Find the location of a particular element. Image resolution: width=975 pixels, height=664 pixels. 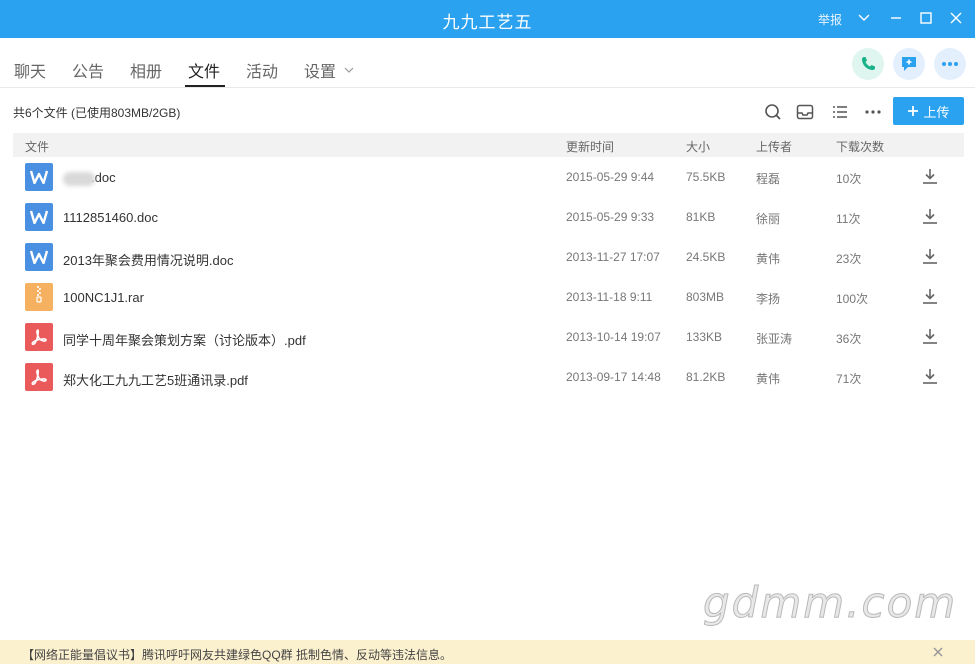

notice-text: 【网络正能量倡议书】腾讯呼吁网友共建绿色QQ群 抵制色情、反动等违法信息。 is located at coordinates (237, 654).